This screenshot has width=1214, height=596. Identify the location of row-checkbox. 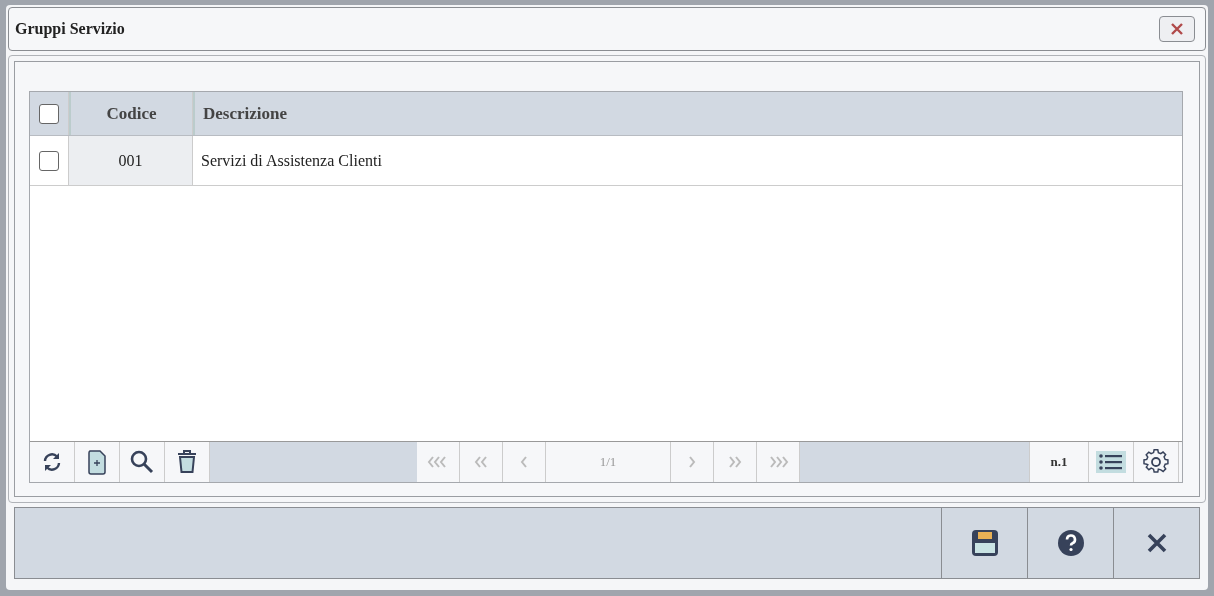
(49, 160).